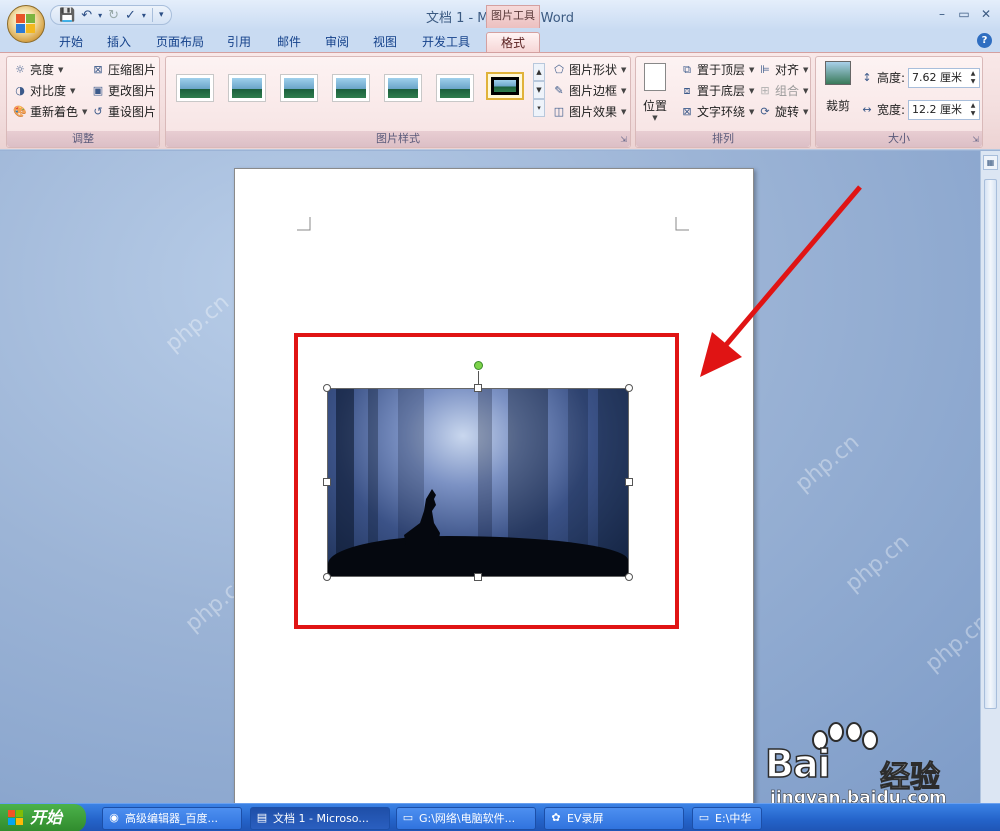 Image resolution: width=1000 pixels, height=831 pixels. I want to click on margin-corner-top-right, so click(682, 224).